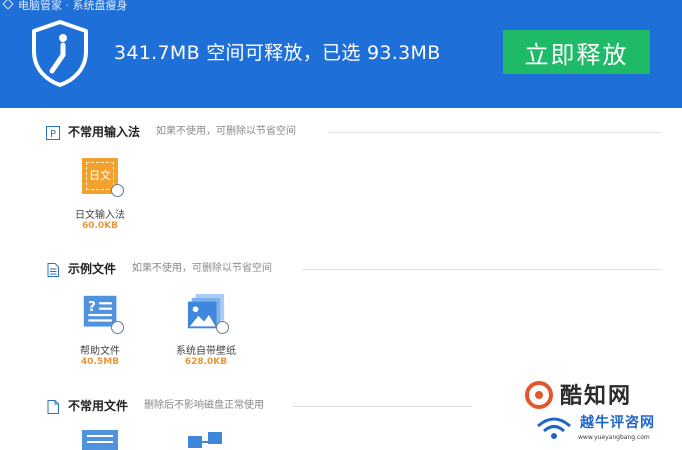 The width and height of the screenshot is (682, 450). Describe the element at coordinates (204, 405) in the screenshot. I see `section-description: 删除后不影响磁盘正常使用` at that location.